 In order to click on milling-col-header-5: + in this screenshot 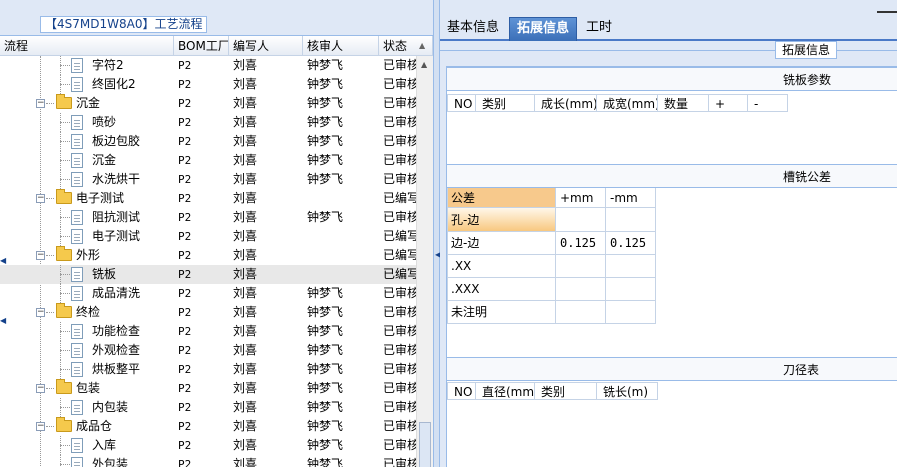, I will do `click(728, 103)`.